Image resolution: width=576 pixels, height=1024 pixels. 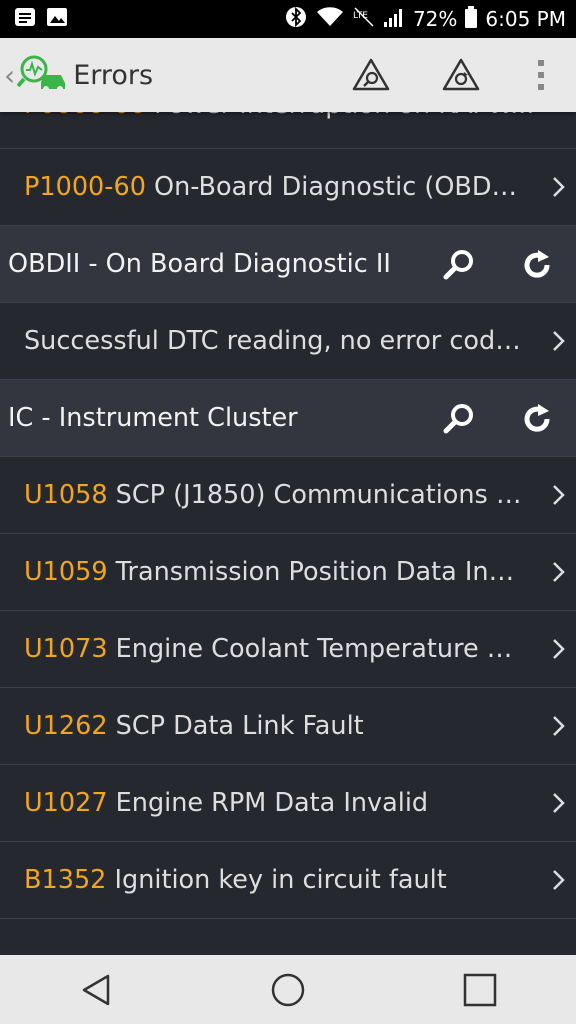 I want to click on list-item: U1262 SCP Data Link Fault, so click(x=288, y=726).